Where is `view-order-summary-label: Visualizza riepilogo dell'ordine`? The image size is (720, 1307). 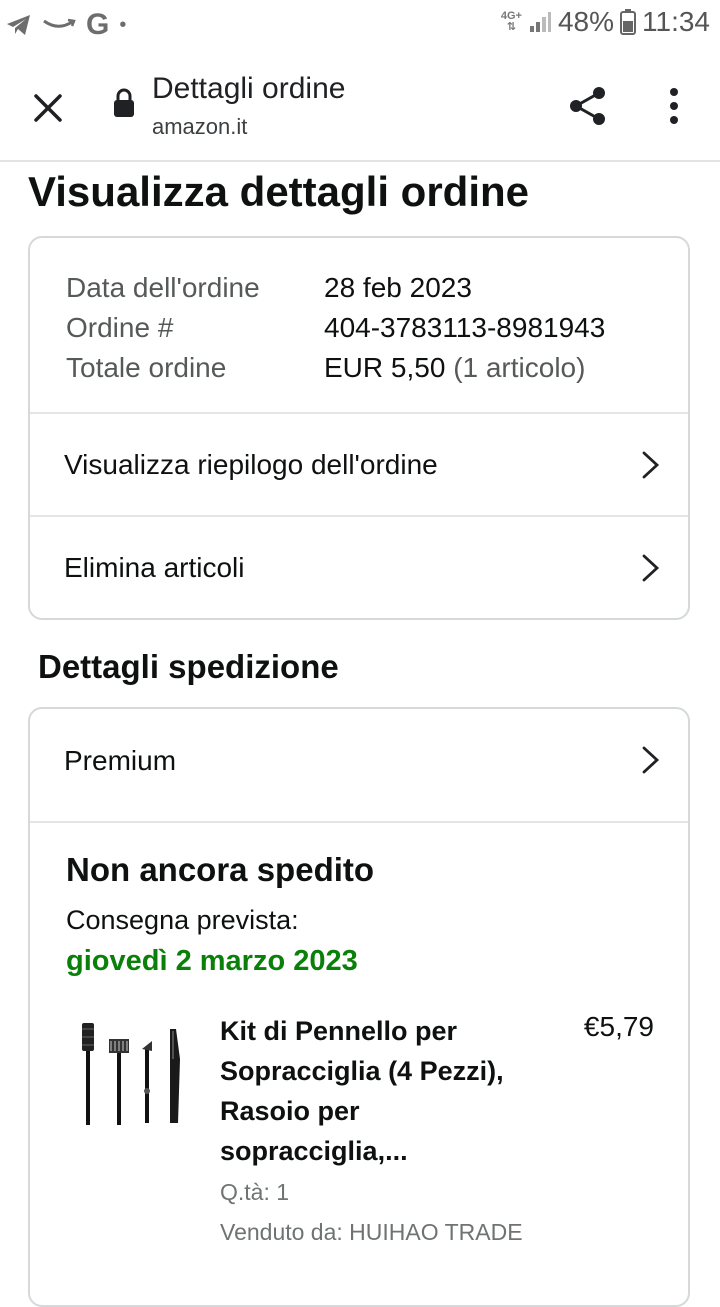 view-order-summary-label: Visualizza riepilogo dell'ordine is located at coordinates (251, 464).